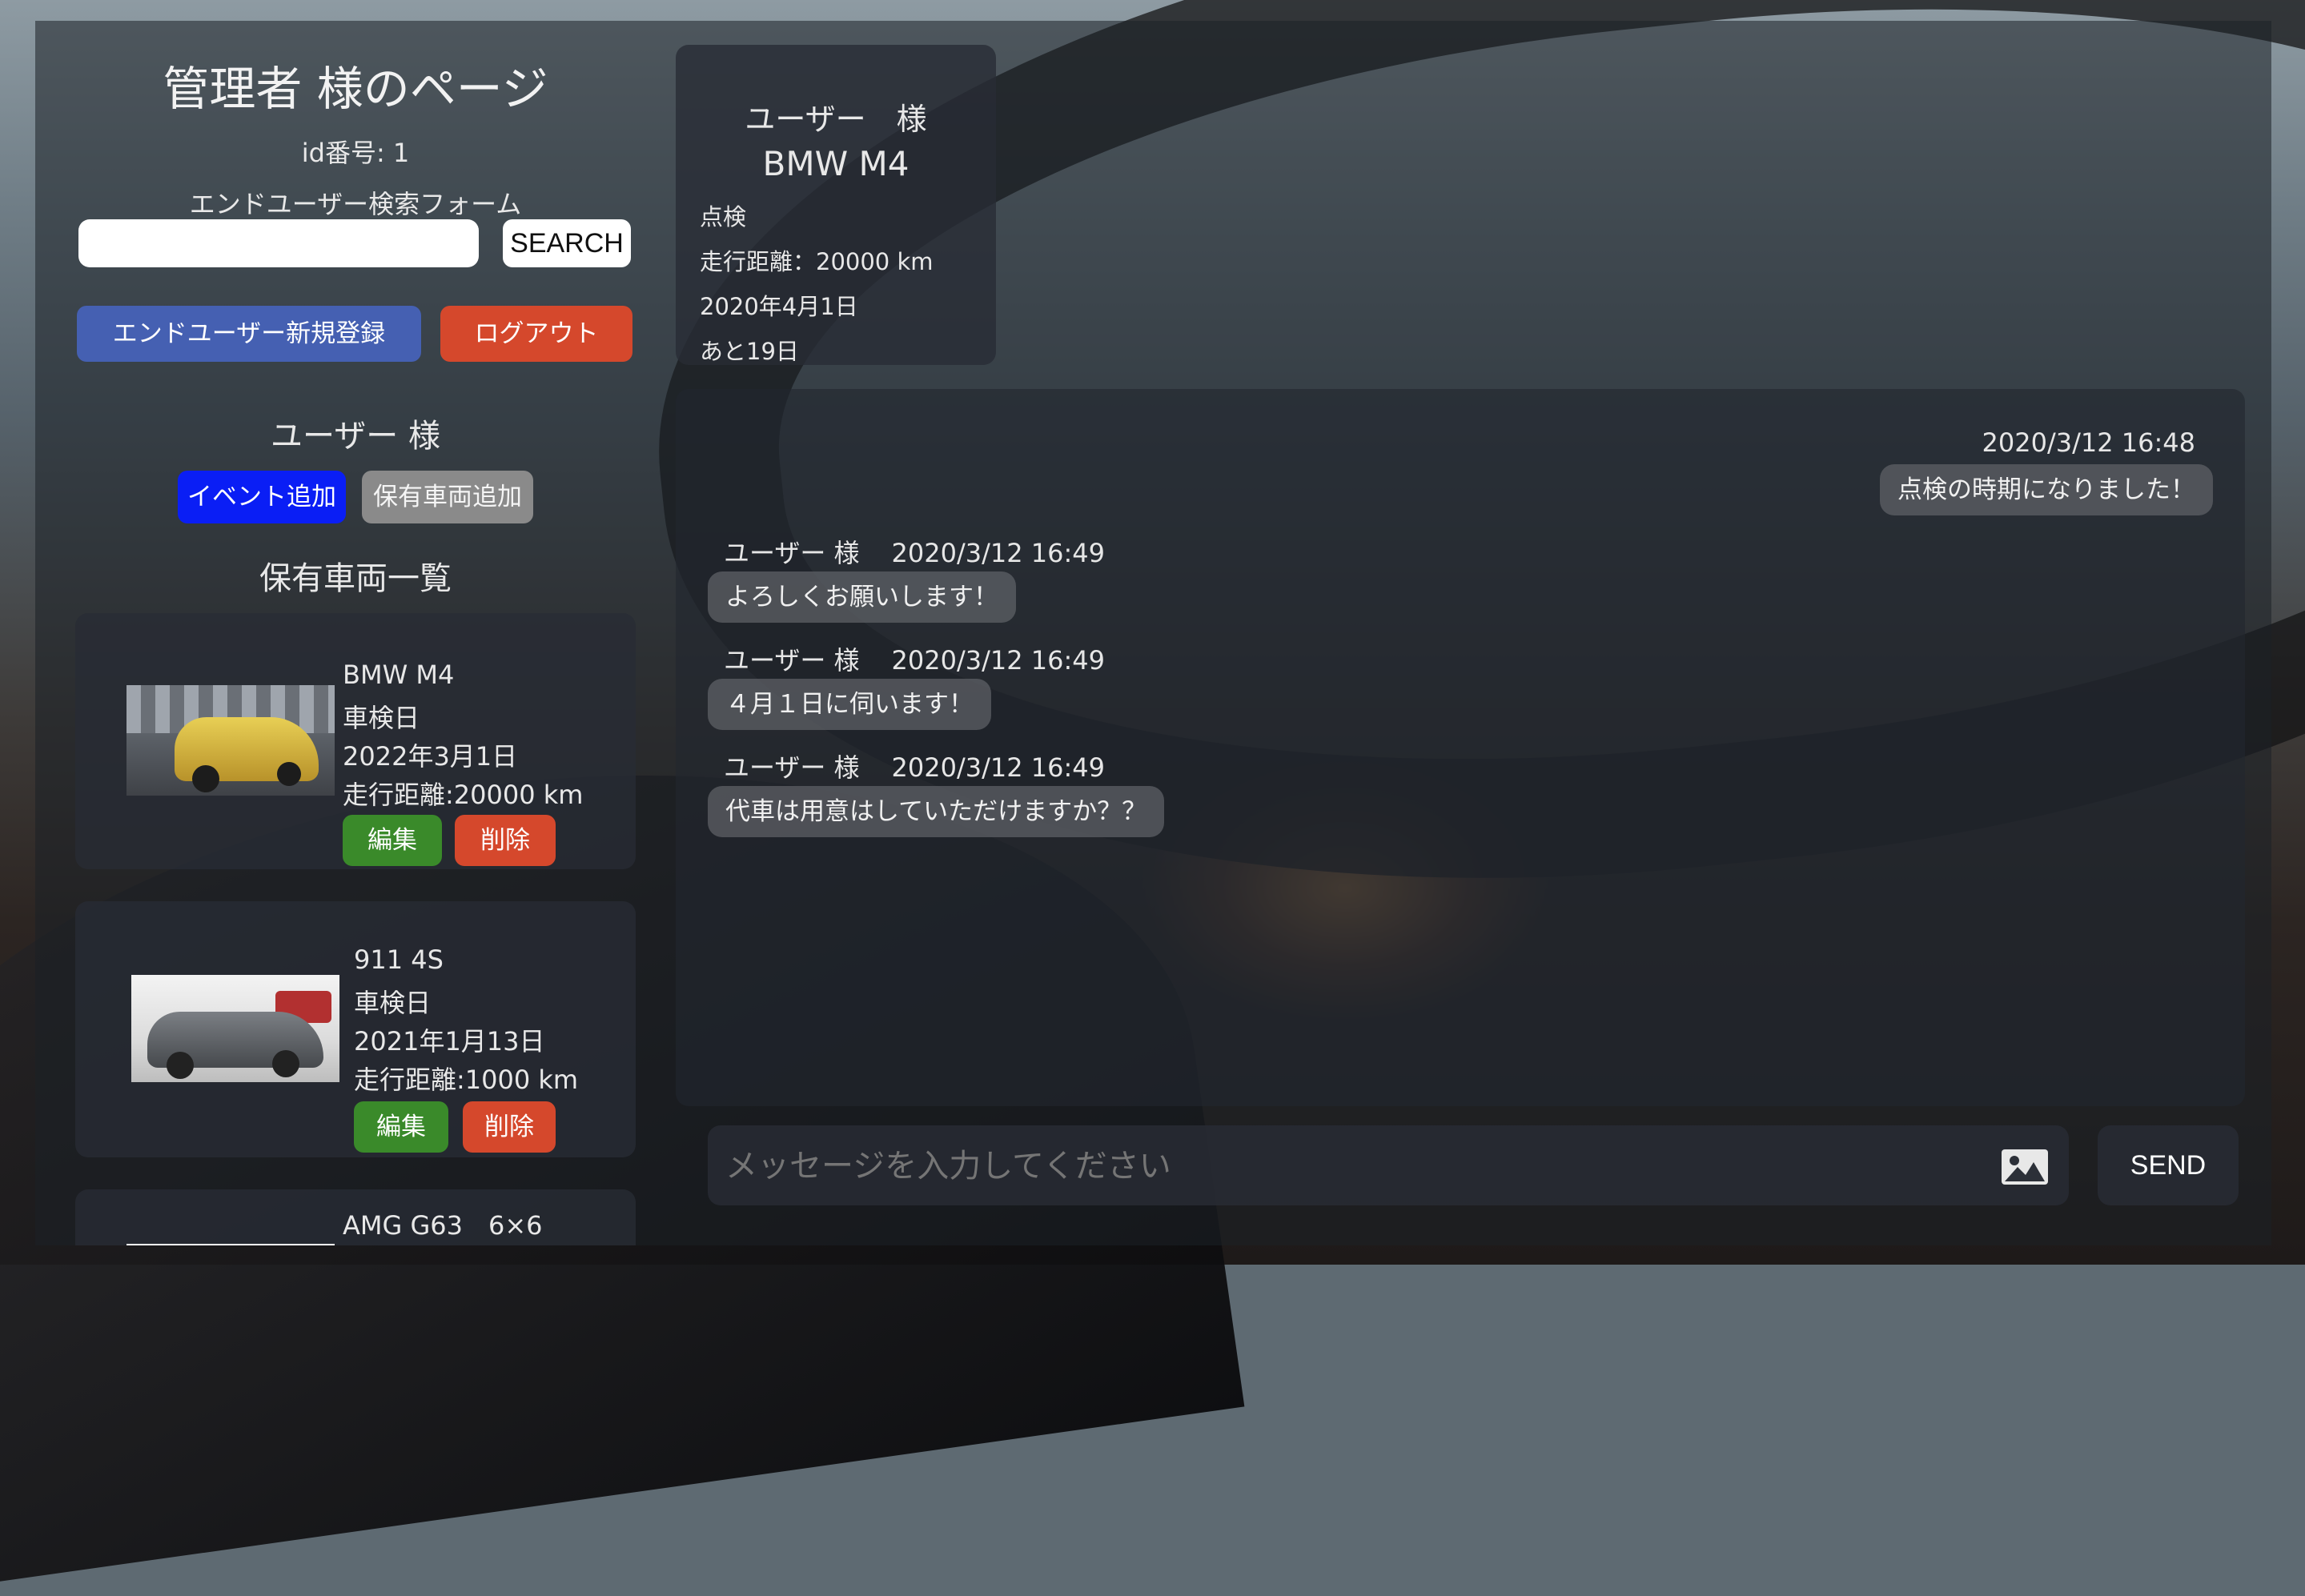 The image size is (2305, 1596). Describe the element at coordinates (249, 334) in the screenshot. I see `register-enduser-button: エンドユーザー新規登録` at that location.